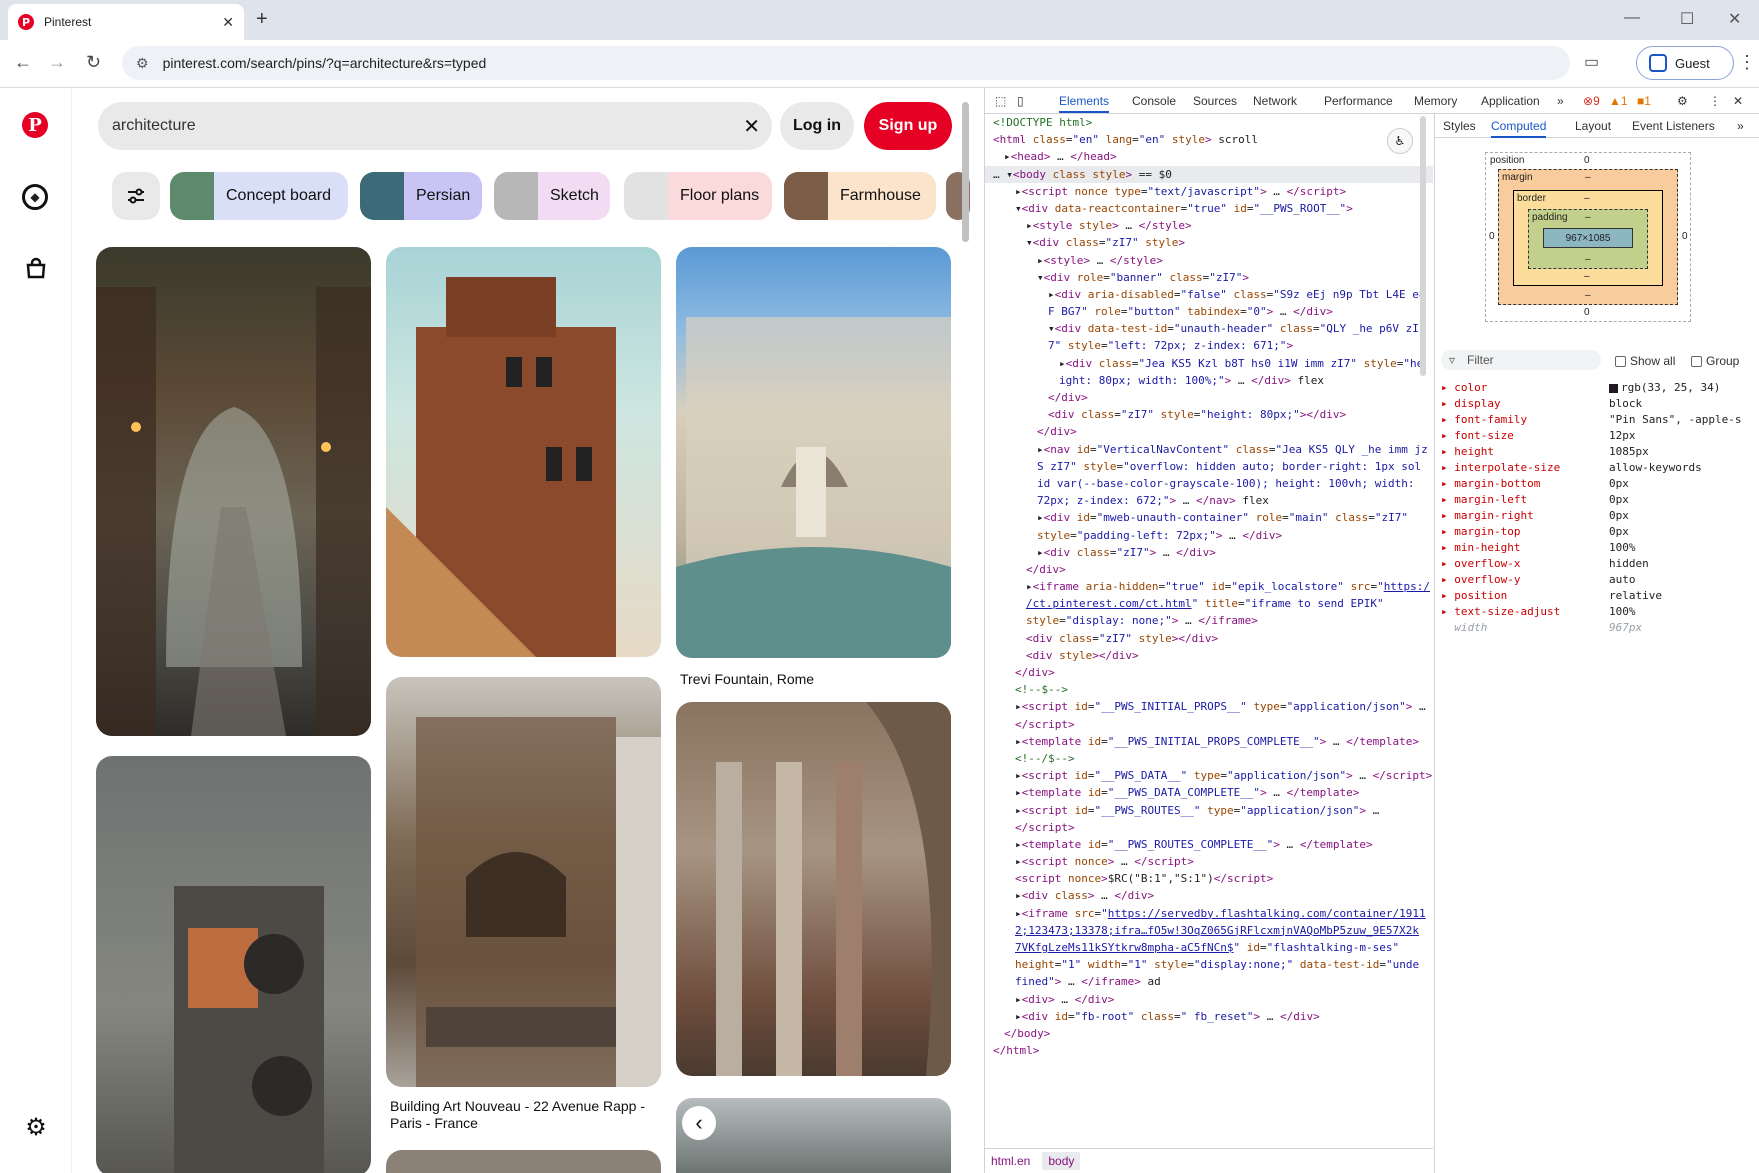 Image resolution: width=1759 pixels, height=1173 pixels. I want to click on chip-floor-plans: Floor plans, so click(698, 196).